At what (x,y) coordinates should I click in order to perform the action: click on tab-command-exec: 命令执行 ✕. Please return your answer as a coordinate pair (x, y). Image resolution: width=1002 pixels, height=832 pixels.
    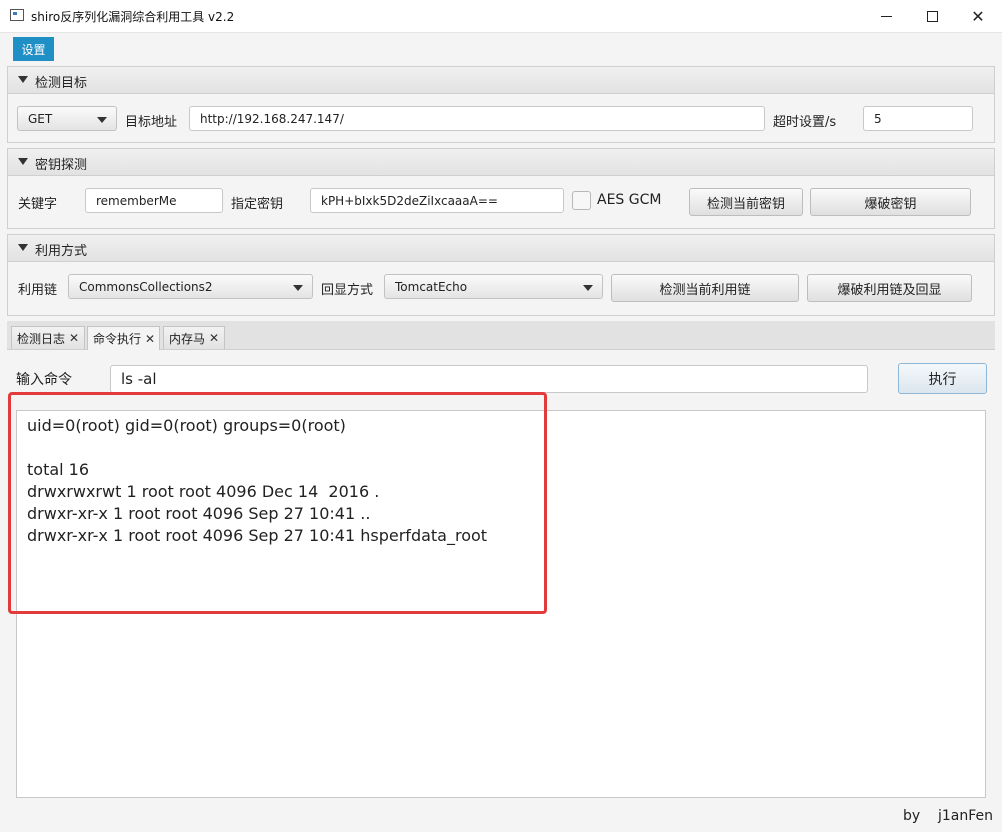
    Looking at the image, I should click on (123, 338).